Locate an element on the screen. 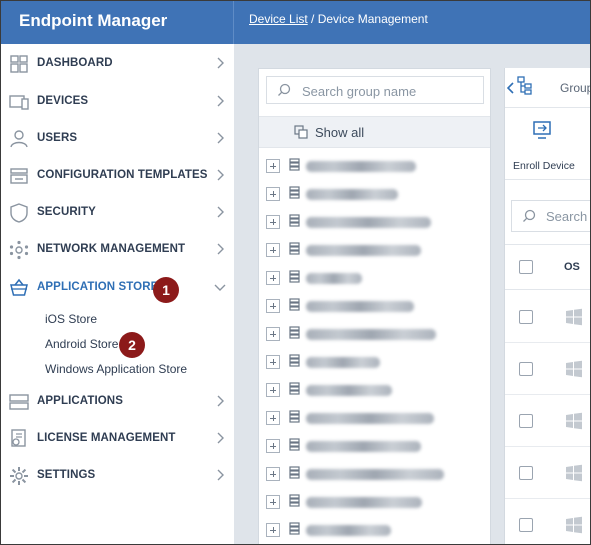  network-icon is located at coordinates (19, 250).